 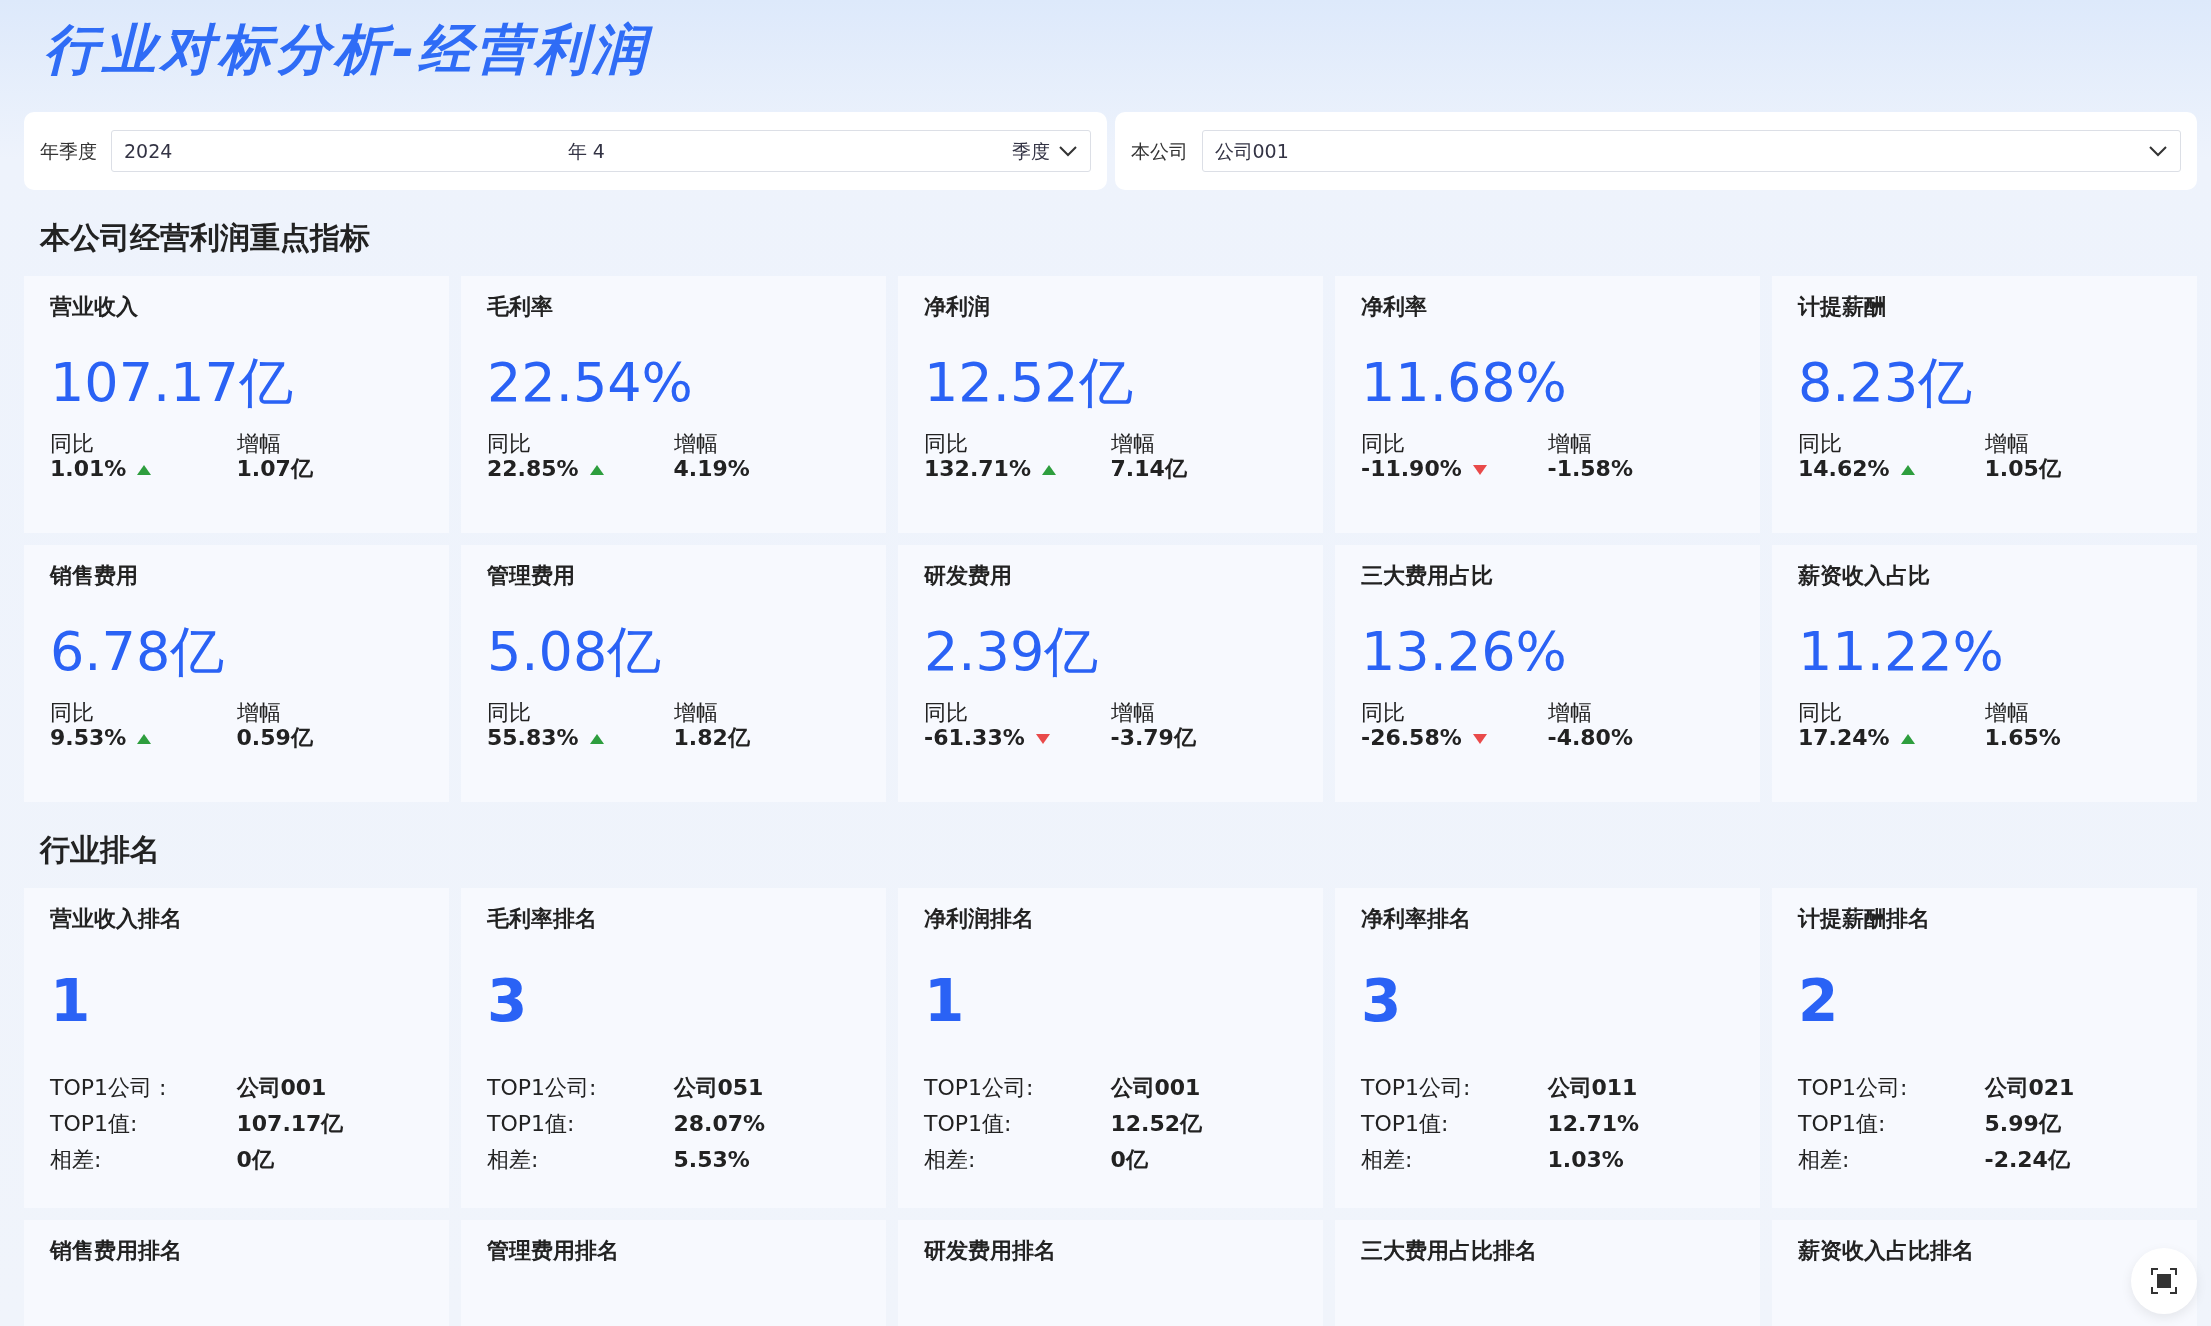 What do you see at coordinates (348, 50) in the screenshot?
I see `page-title: 行业对标分析-经营利润` at bounding box center [348, 50].